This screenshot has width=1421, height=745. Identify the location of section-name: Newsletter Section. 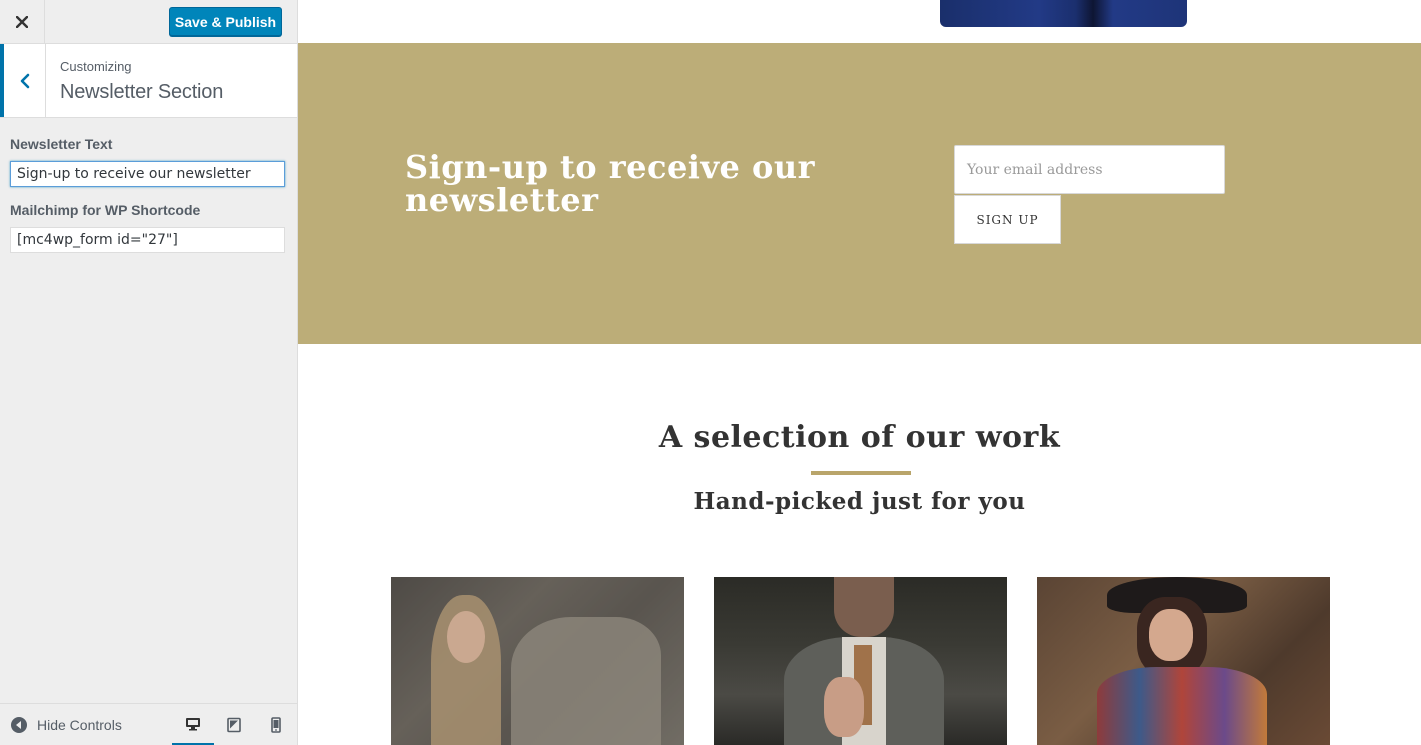
(142, 92).